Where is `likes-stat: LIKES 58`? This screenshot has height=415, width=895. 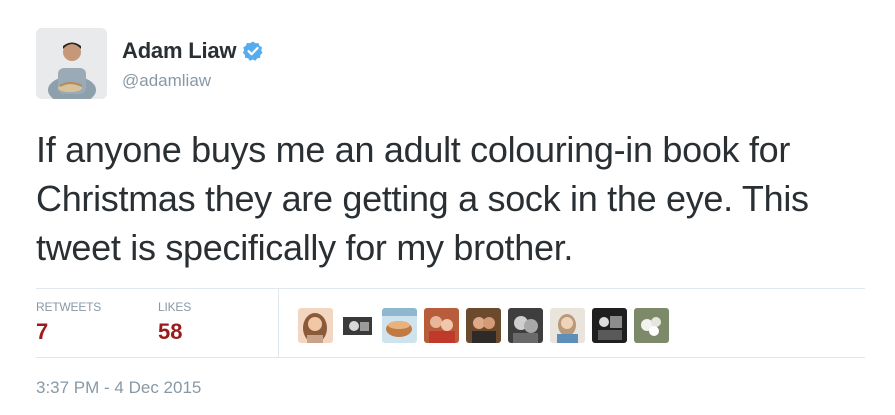 likes-stat: LIKES 58 is located at coordinates (174, 322).